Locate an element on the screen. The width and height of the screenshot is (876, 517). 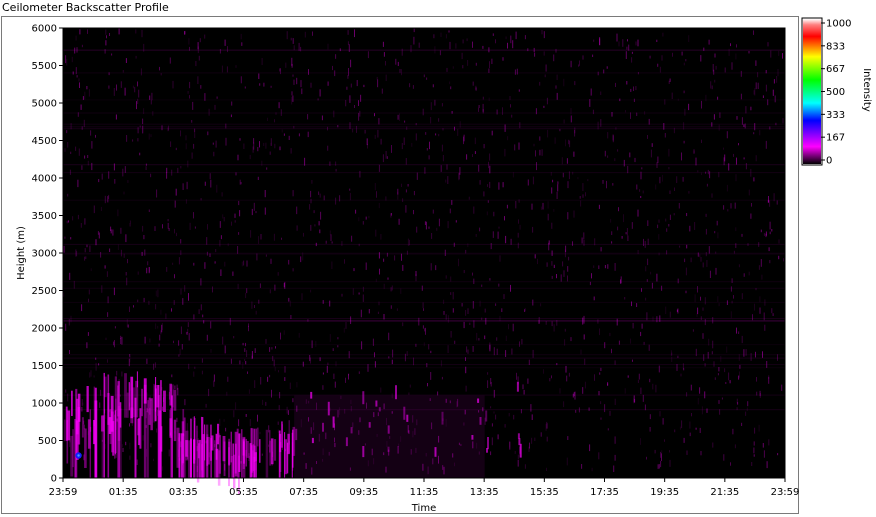
y-tick-label: 2000 is located at coordinates (44, 329).